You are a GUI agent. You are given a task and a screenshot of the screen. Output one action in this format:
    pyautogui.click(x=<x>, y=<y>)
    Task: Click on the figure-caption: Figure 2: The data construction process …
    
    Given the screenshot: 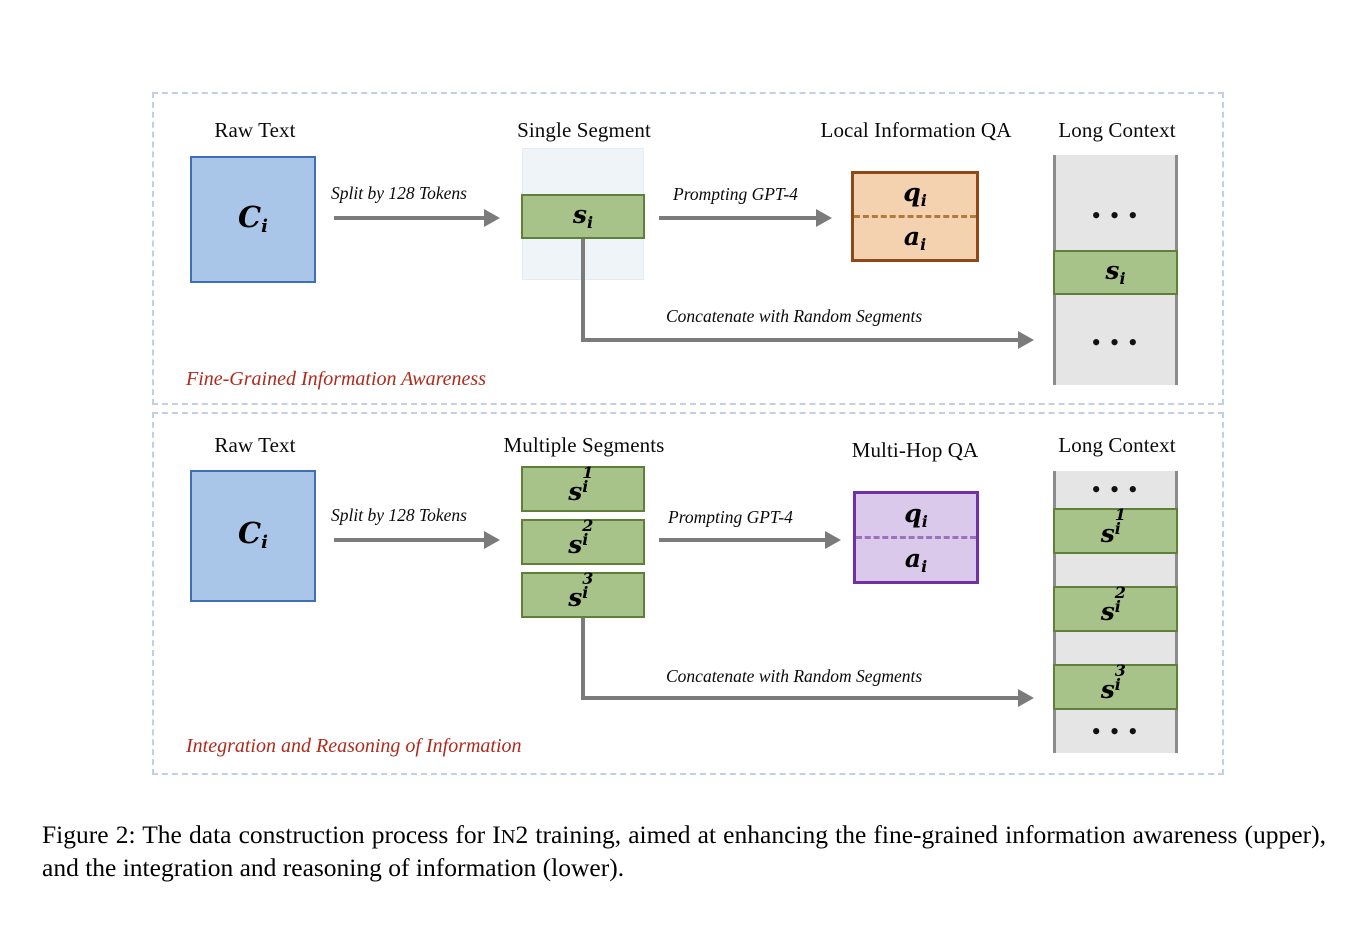 What is the action you would take?
    pyautogui.click(x=684, y=851)
    